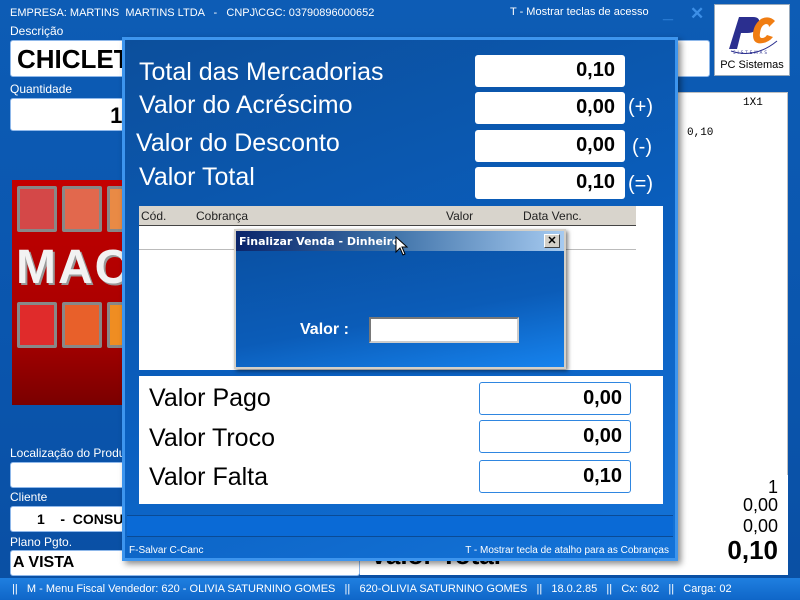 This screenshot has width=800, height=600. I want to click on change-label: Valor Troco, so click(212, 438).